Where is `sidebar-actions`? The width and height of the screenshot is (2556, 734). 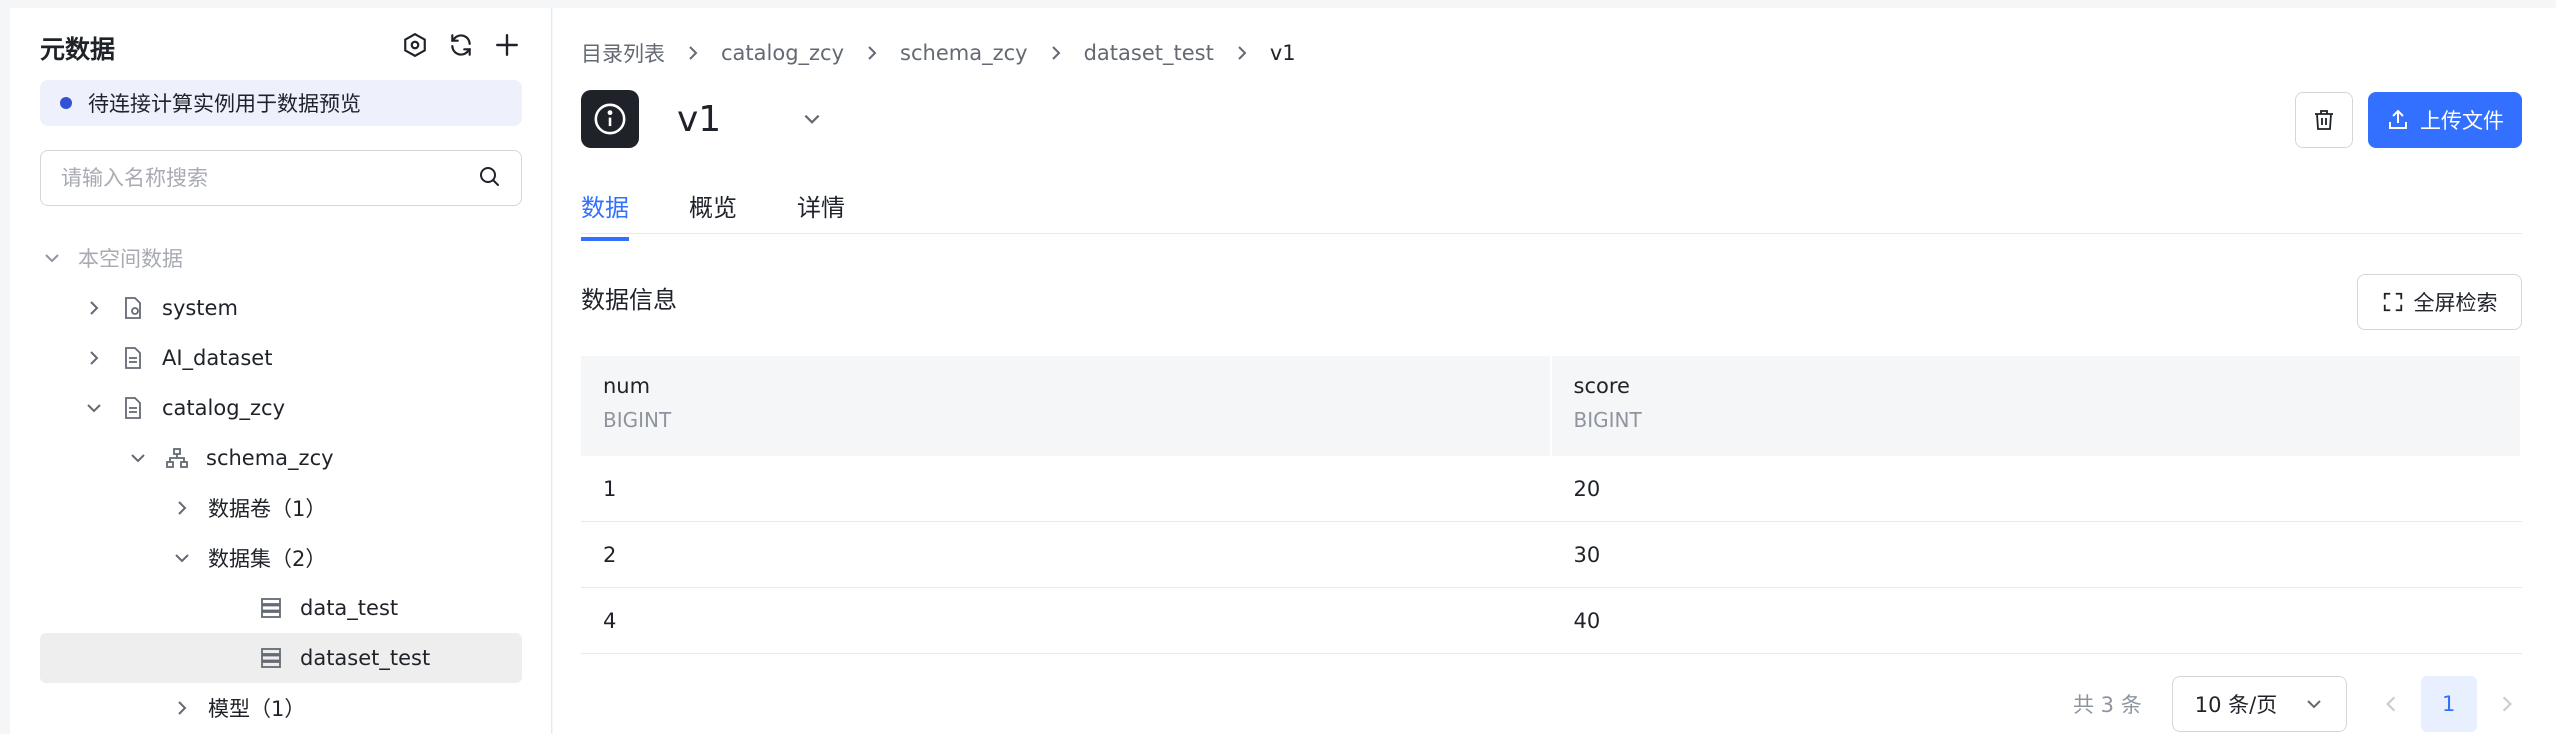 sidebar-actions is located at coordinates (461, 45).